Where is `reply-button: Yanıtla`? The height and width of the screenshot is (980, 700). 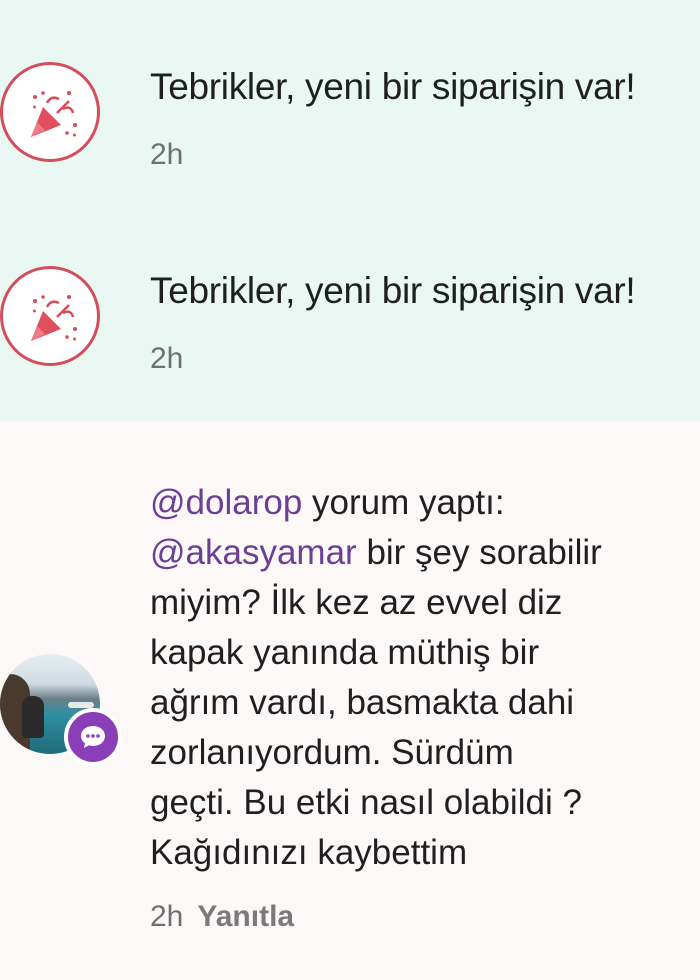
reply-button: Yanıtla is located at coordinates (245, 916).